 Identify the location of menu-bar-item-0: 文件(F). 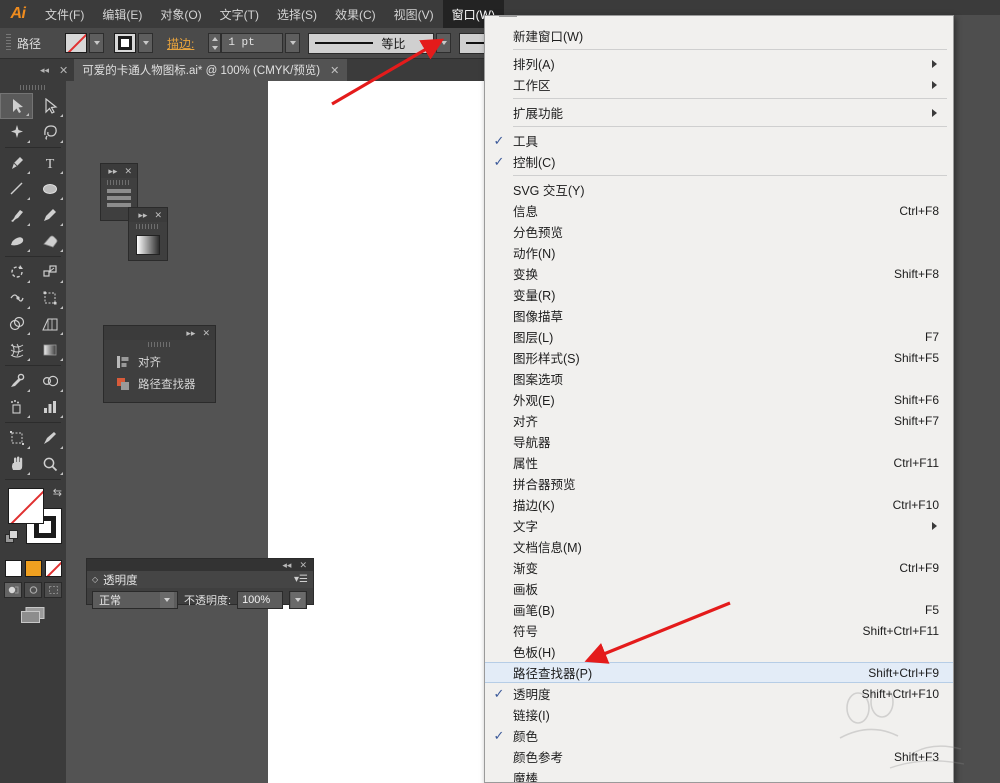
(64, 14).